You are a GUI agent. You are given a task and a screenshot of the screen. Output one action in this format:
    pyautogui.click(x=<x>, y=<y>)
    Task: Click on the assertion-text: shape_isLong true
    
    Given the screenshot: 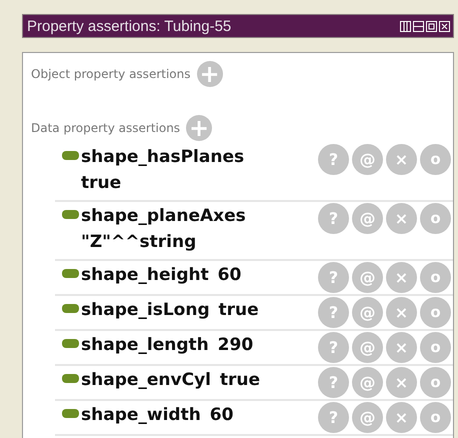 What is the action you would take?
    pyautogui.click(x=170, y=310)
    